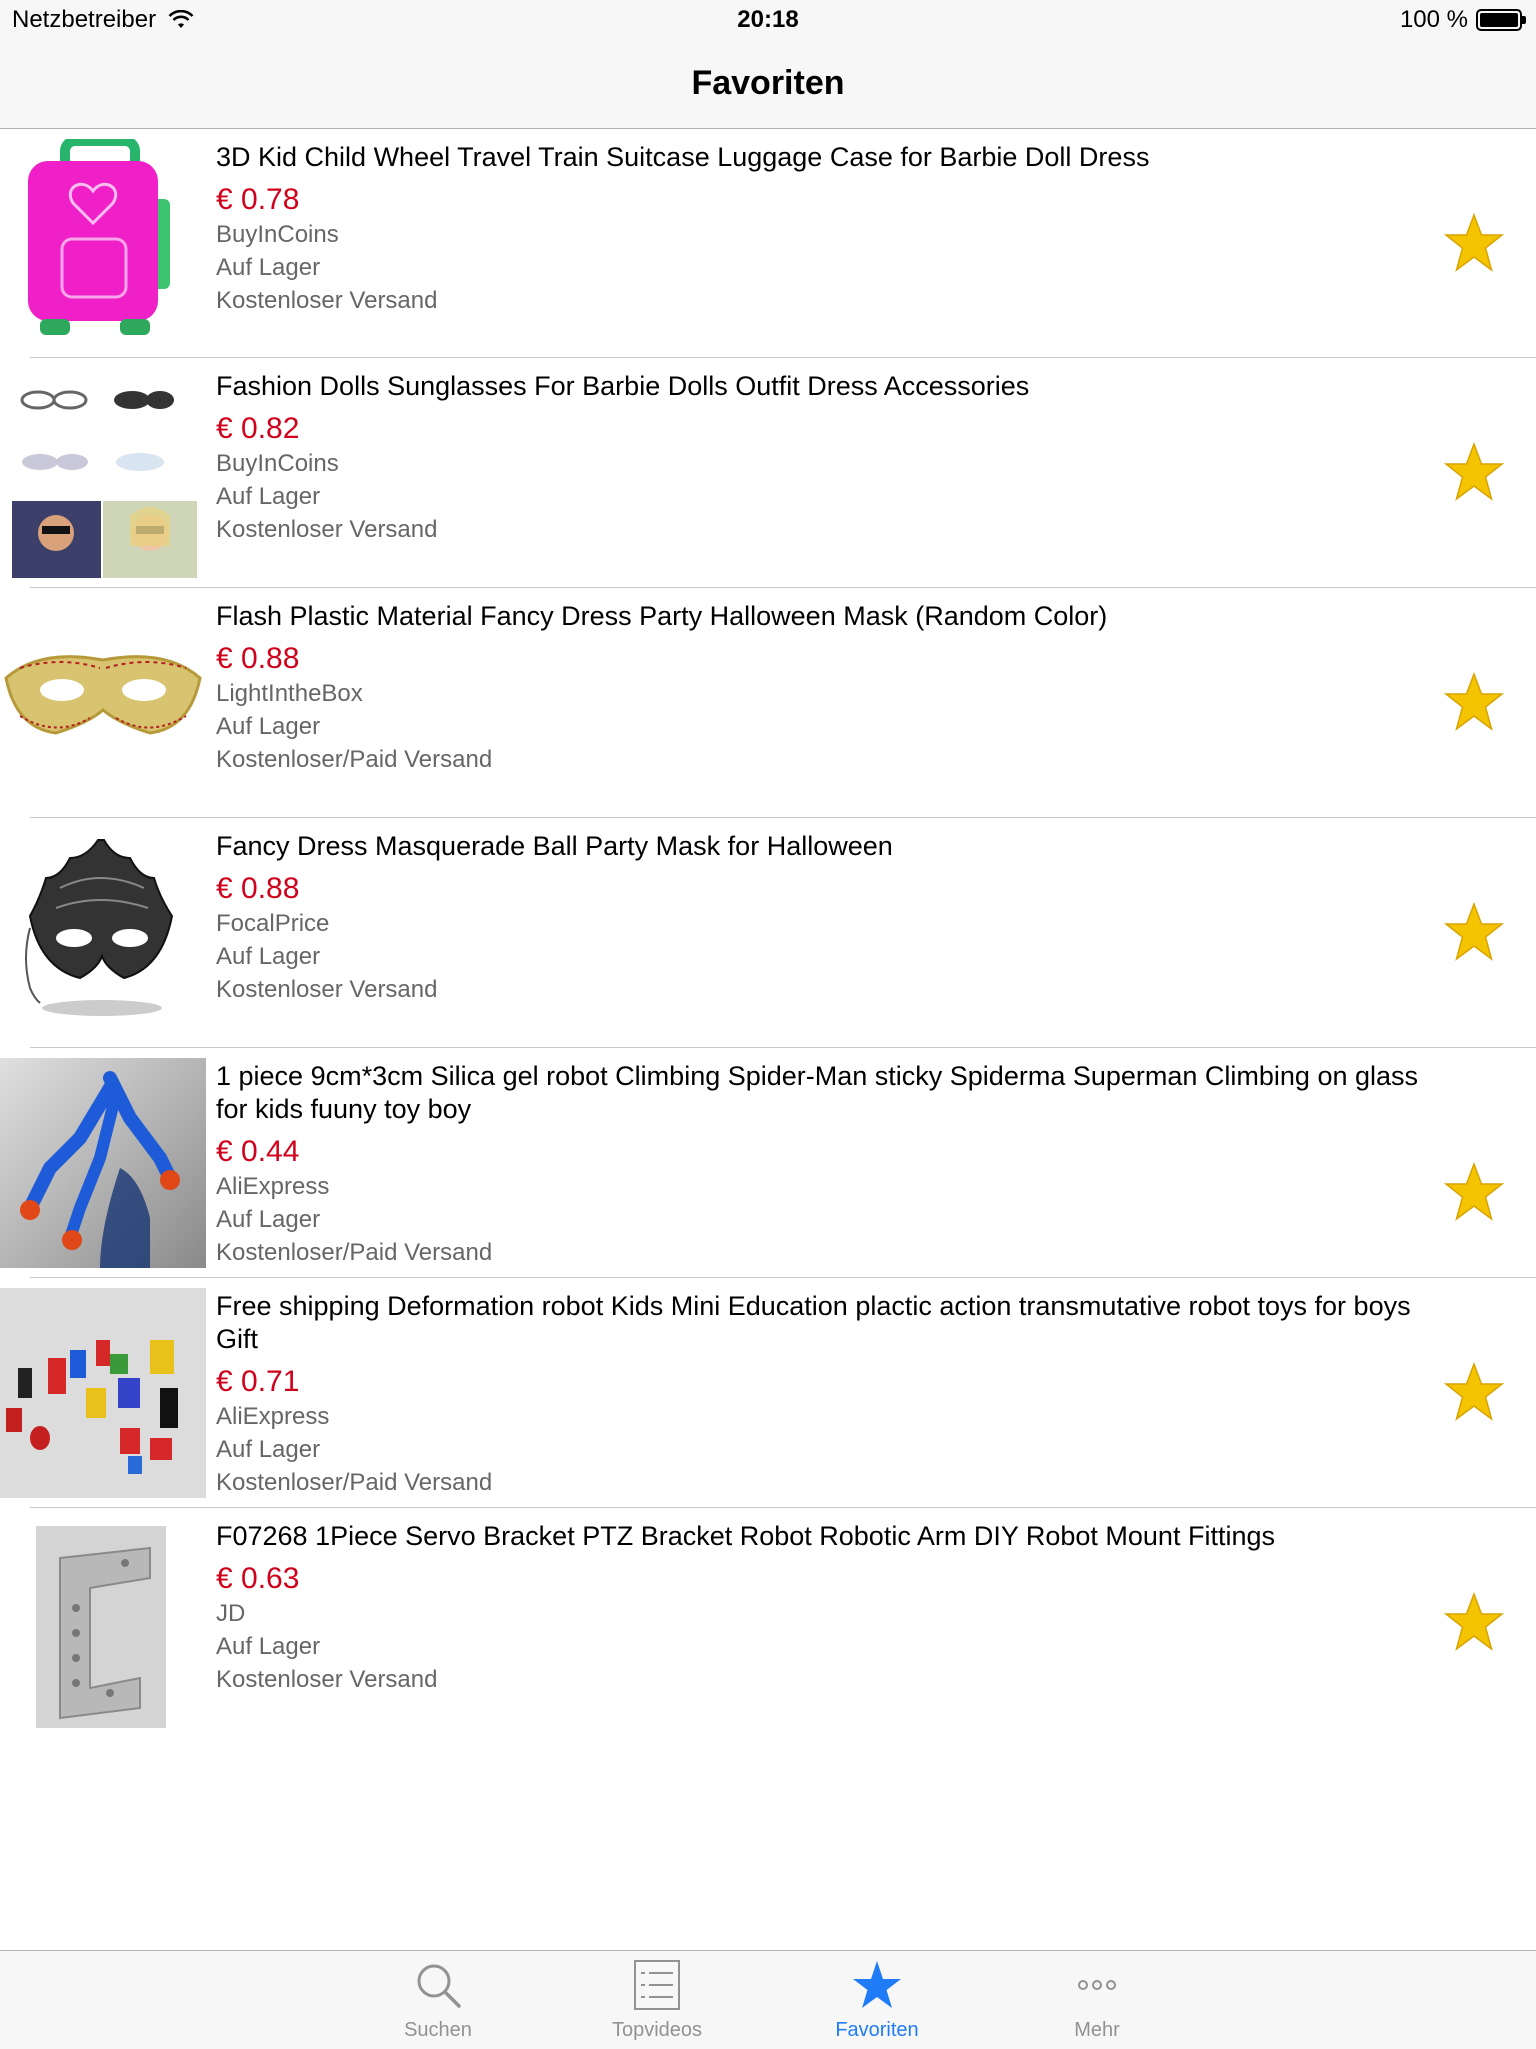 This screenshot has width=1536, height=2049. I want to click on product-image-climbing-toy, so click(103, 1163).